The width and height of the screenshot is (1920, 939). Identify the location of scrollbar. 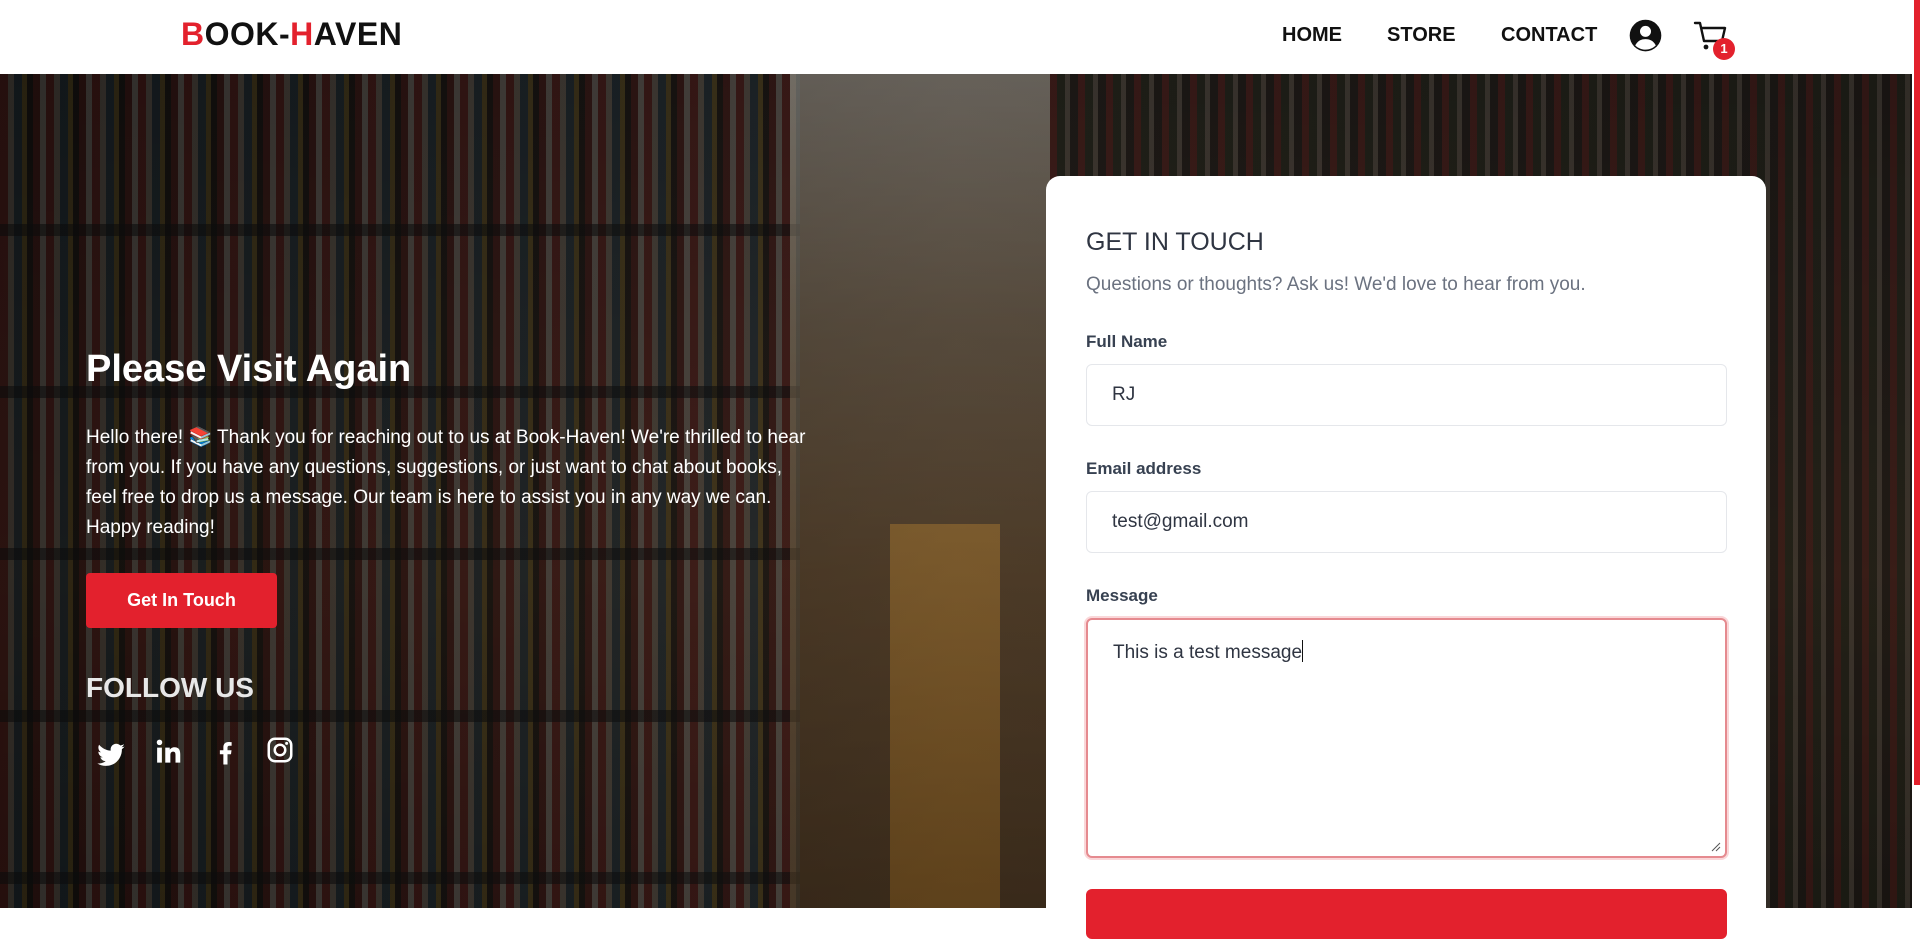
(1916, 454).